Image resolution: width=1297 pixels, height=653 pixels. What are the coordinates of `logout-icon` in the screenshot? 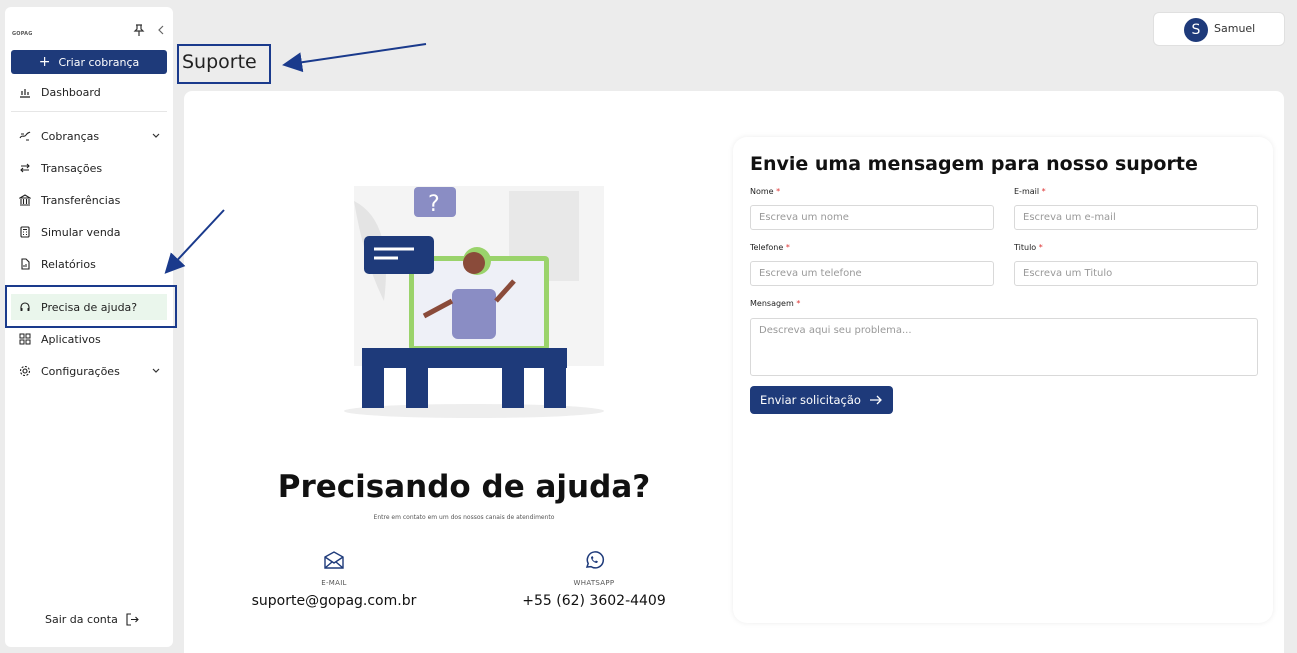 It's located at (132, 619).